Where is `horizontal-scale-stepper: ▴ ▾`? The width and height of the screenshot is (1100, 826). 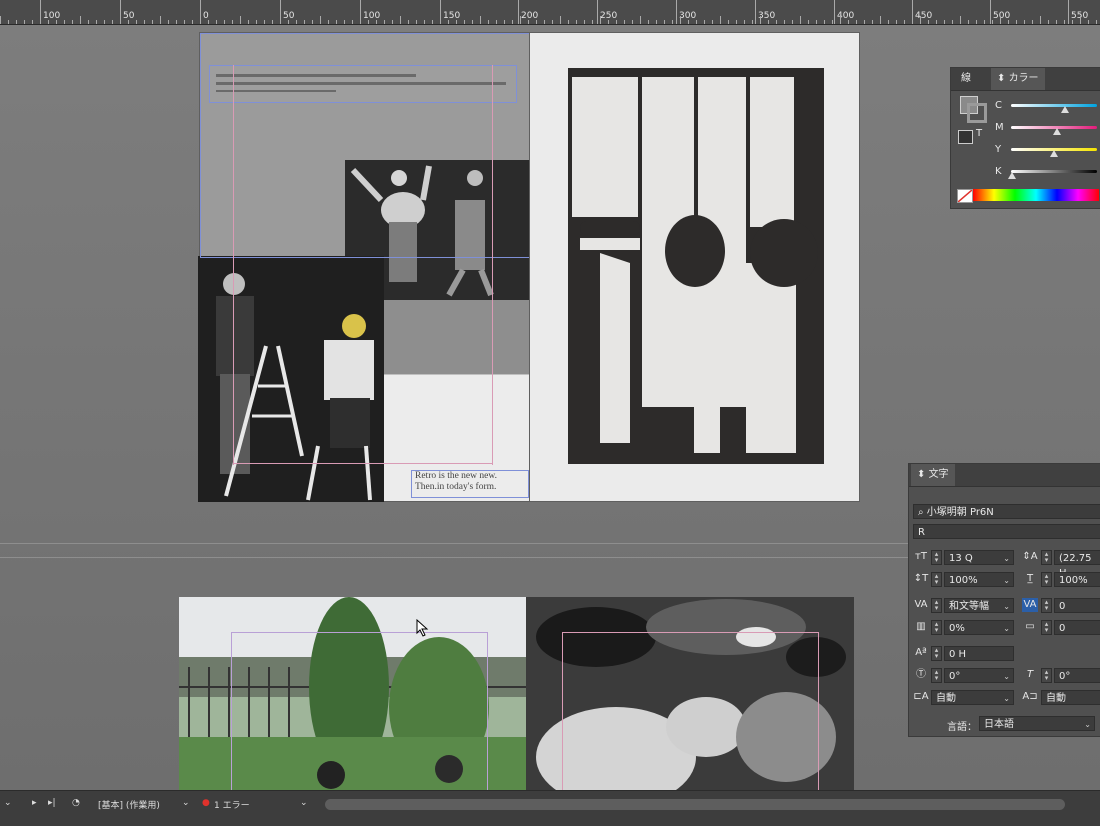
horizontal-scale-stepper: ▴ ▾ is located at coordinates (1046, 579).